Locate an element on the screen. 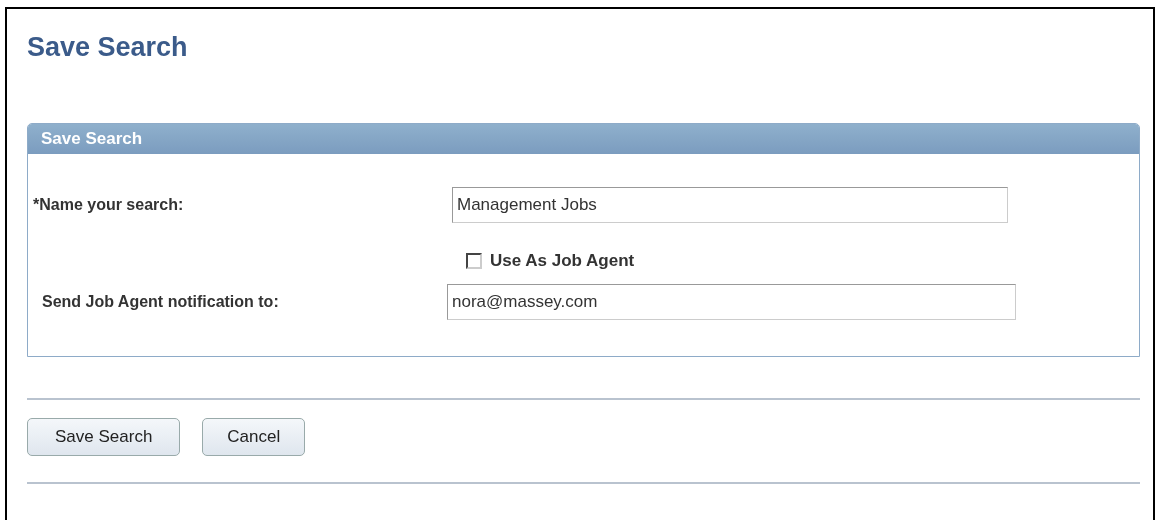 The image size is (1159, 520). checkbox is located at coordinates (474, 261).